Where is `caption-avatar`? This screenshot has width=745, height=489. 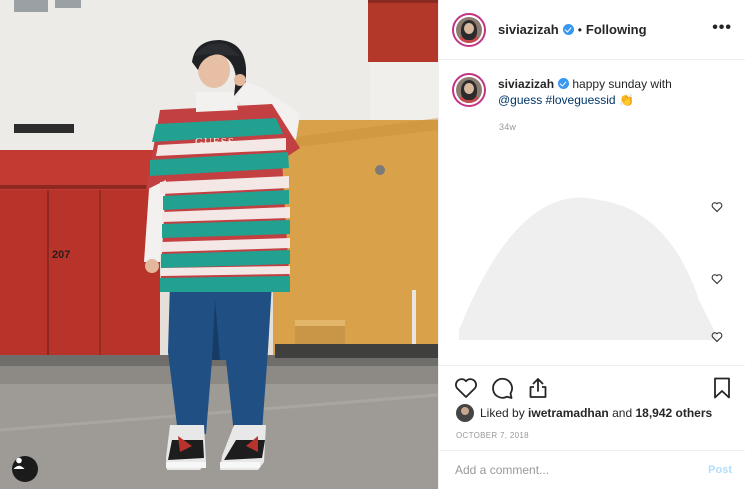
caption-avatar is located at coordinates (469, 90).